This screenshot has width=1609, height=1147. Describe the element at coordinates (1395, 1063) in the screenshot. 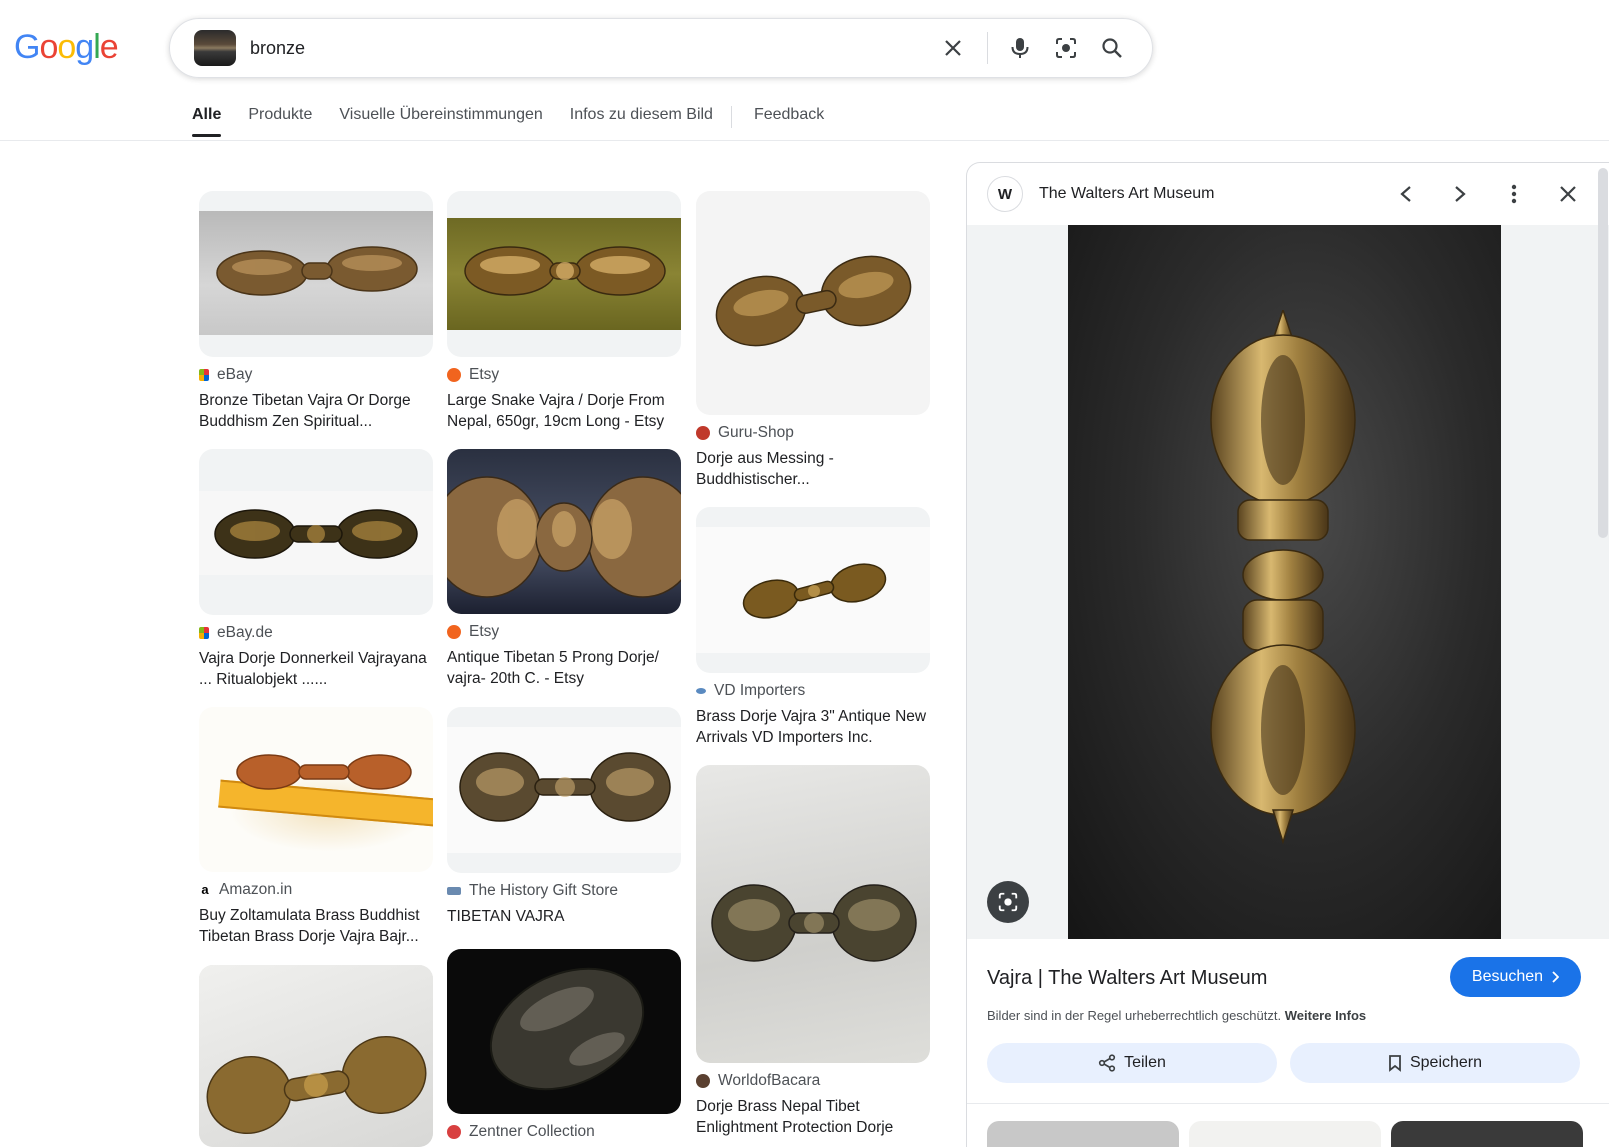

I see `bookmark-icon` at that location.